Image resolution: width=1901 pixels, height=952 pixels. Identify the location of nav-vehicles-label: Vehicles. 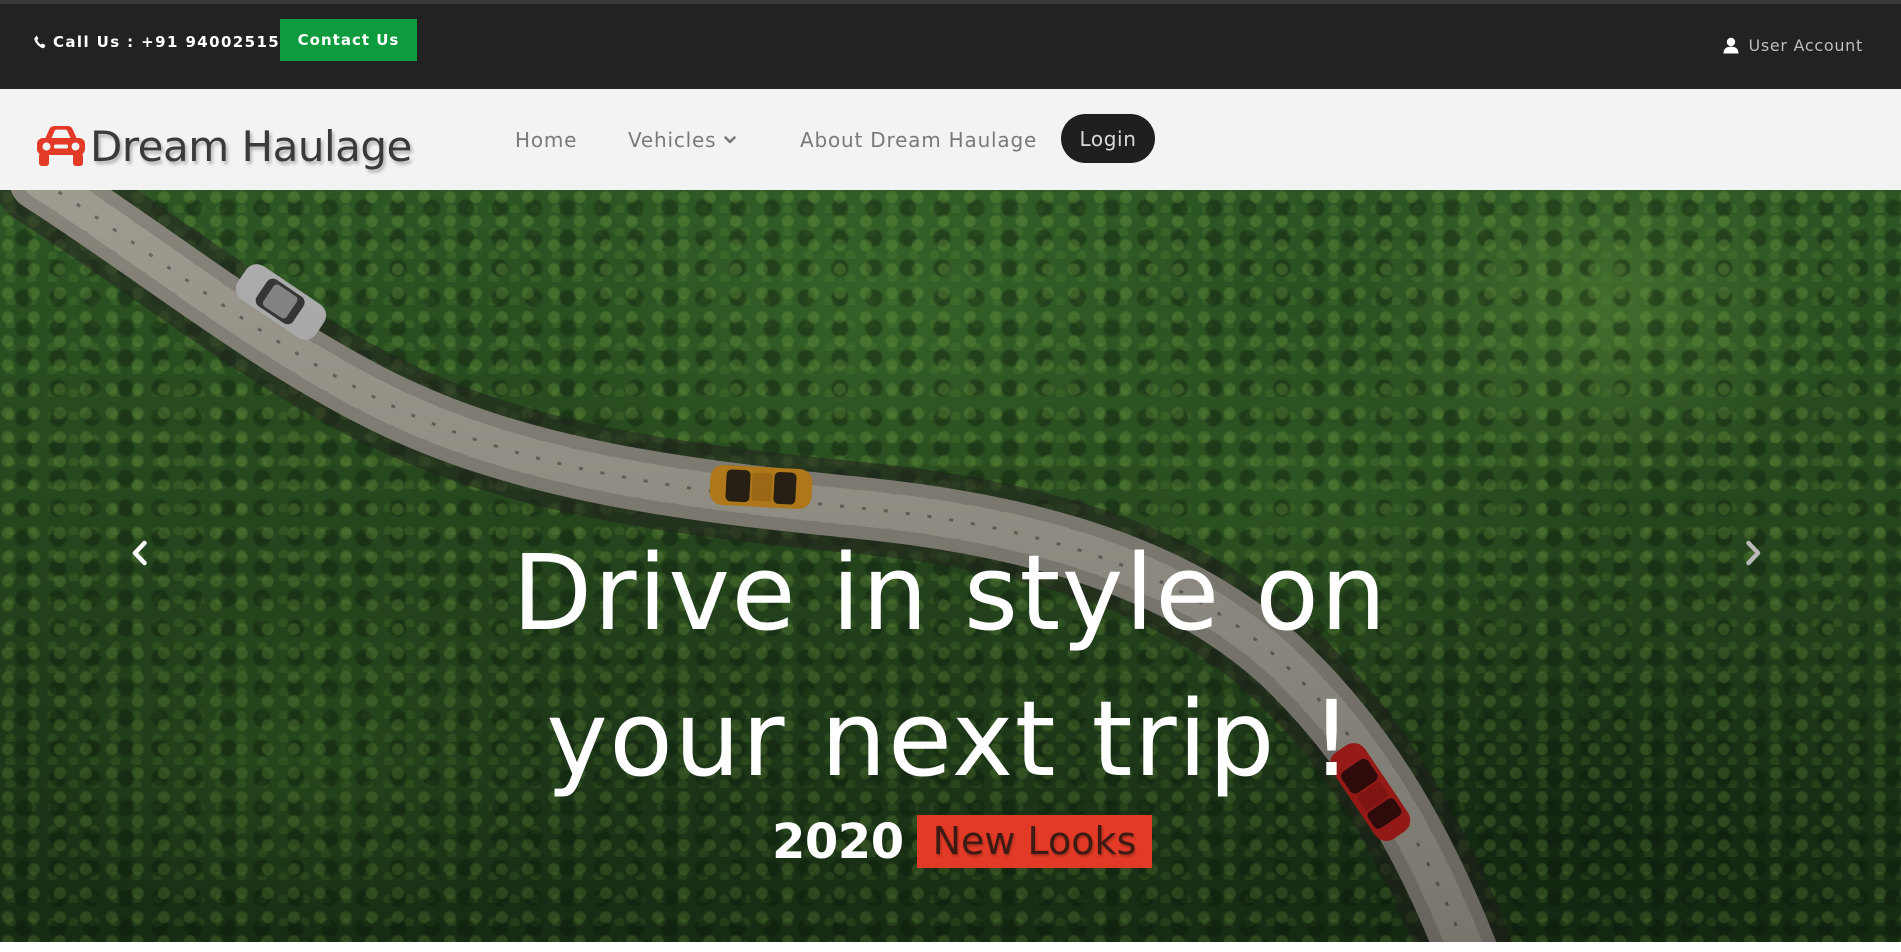
(672, 140).